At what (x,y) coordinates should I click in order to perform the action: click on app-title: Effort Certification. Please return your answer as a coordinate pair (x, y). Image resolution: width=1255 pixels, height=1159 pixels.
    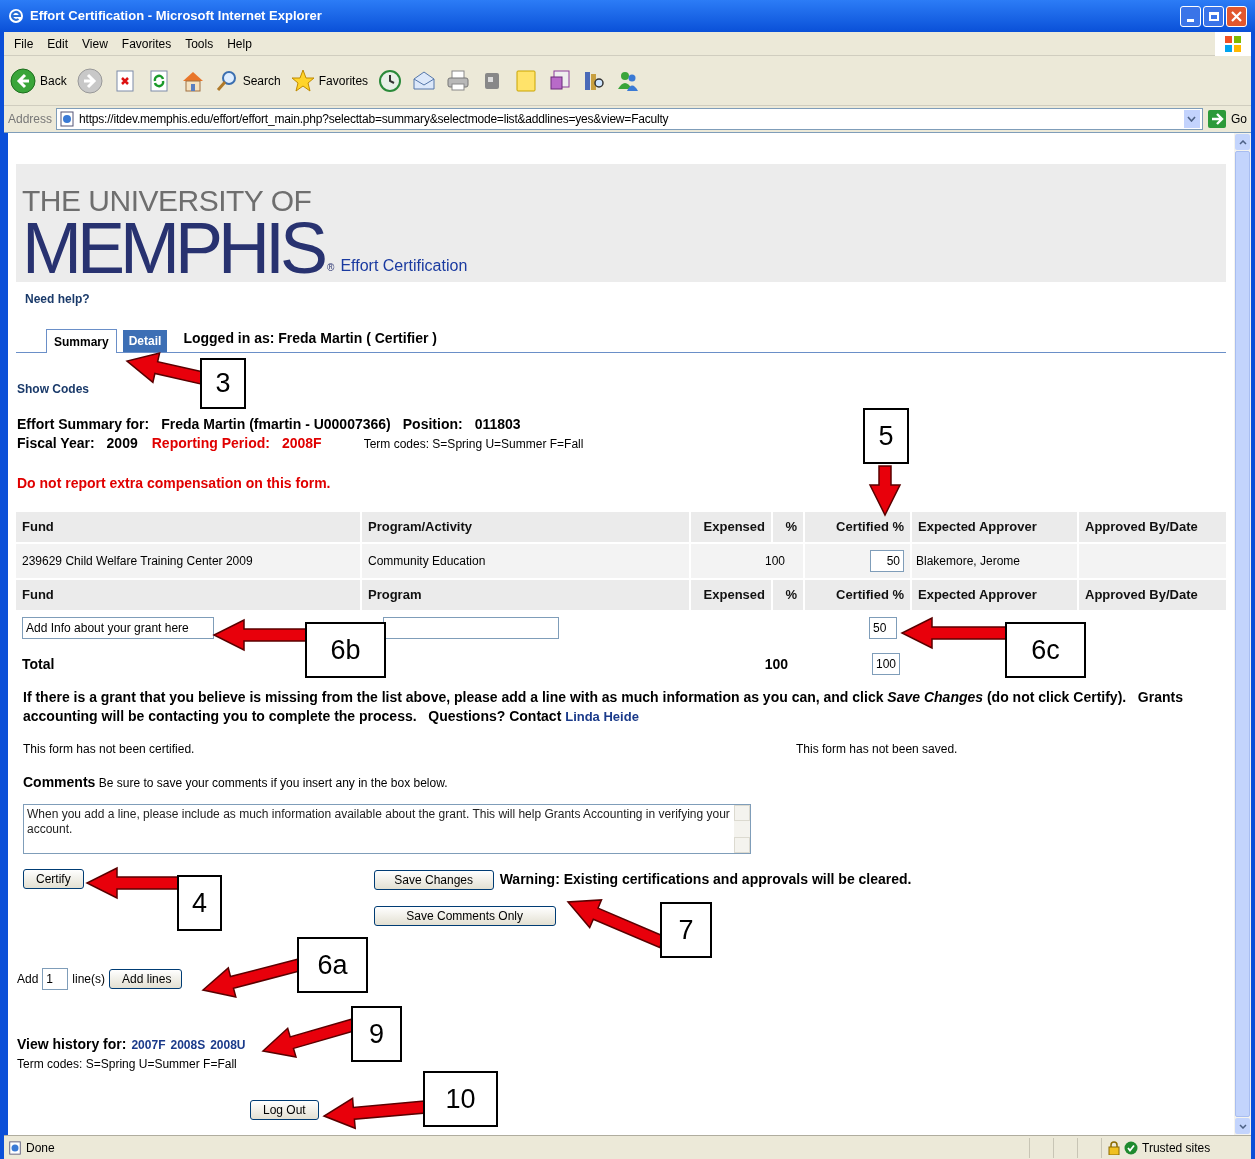
    Looking at the image, I should click on (404, 266).